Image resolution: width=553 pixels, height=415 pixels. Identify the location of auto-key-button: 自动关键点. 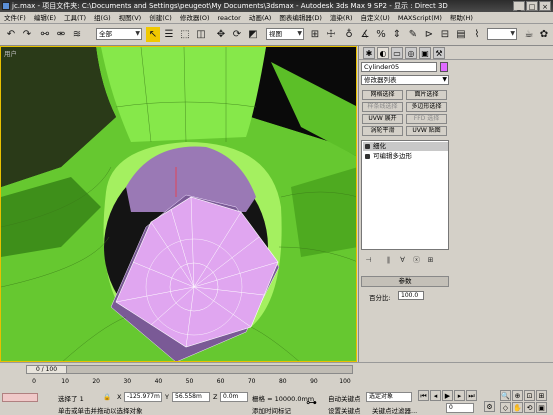
(344, 398).